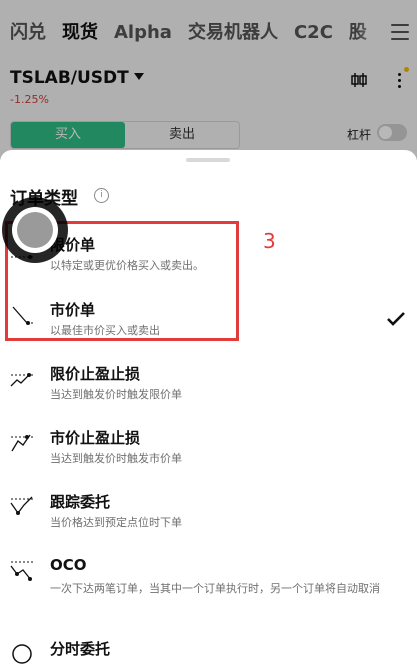 This screenshot has height=664, width=417. I want to click on option-description: 当达到触发价时触发市价单, so click(116, 458).